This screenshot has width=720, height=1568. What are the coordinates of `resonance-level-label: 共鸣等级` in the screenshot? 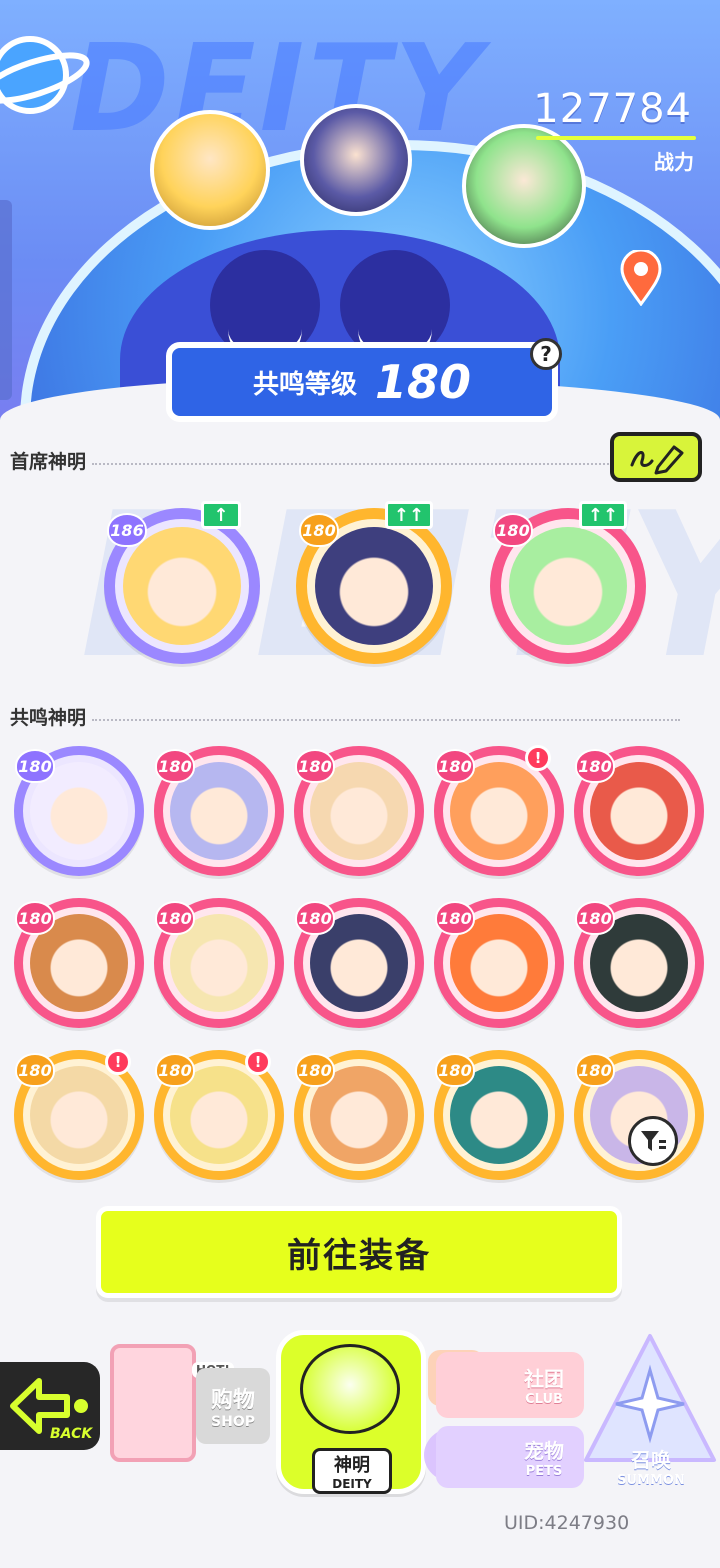 It's located at (304, 384).